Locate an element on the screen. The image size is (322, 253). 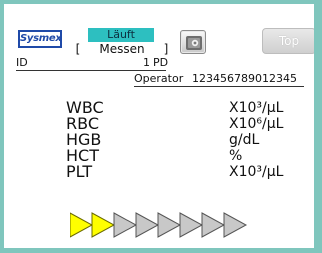
measurement-progress is located at coordinates (159, 225).